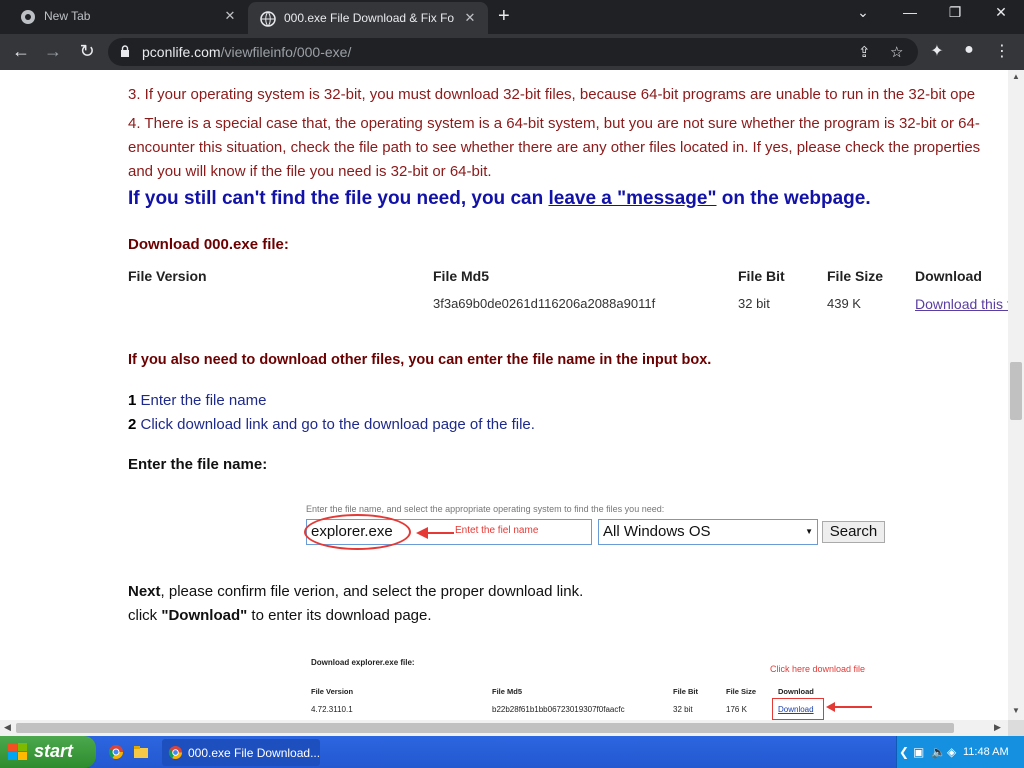  Describe the element at coordinates (997, 727) in the screenshot. I see `scroll-right-icon: ▶` at that location.